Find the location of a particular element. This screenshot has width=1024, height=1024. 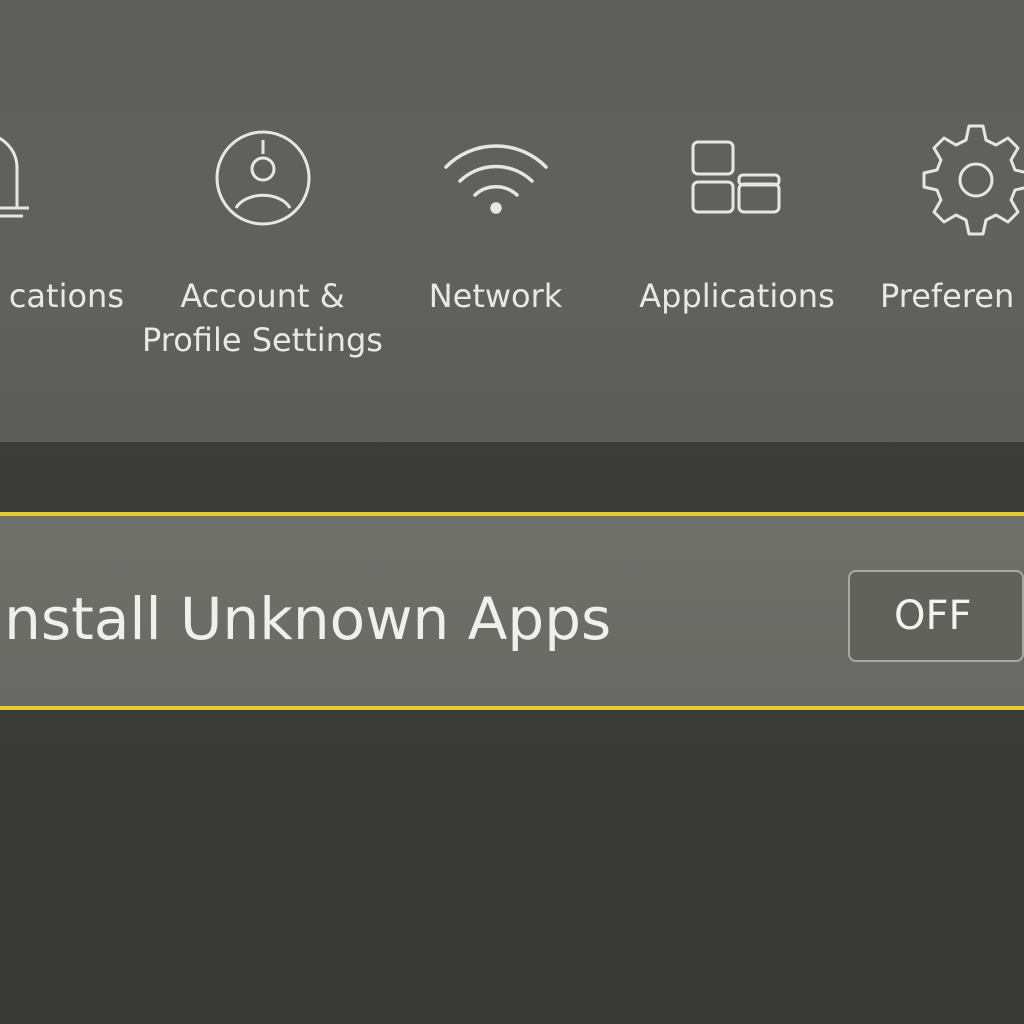

menu-item-label: cations is located at coordinates (66, 296).